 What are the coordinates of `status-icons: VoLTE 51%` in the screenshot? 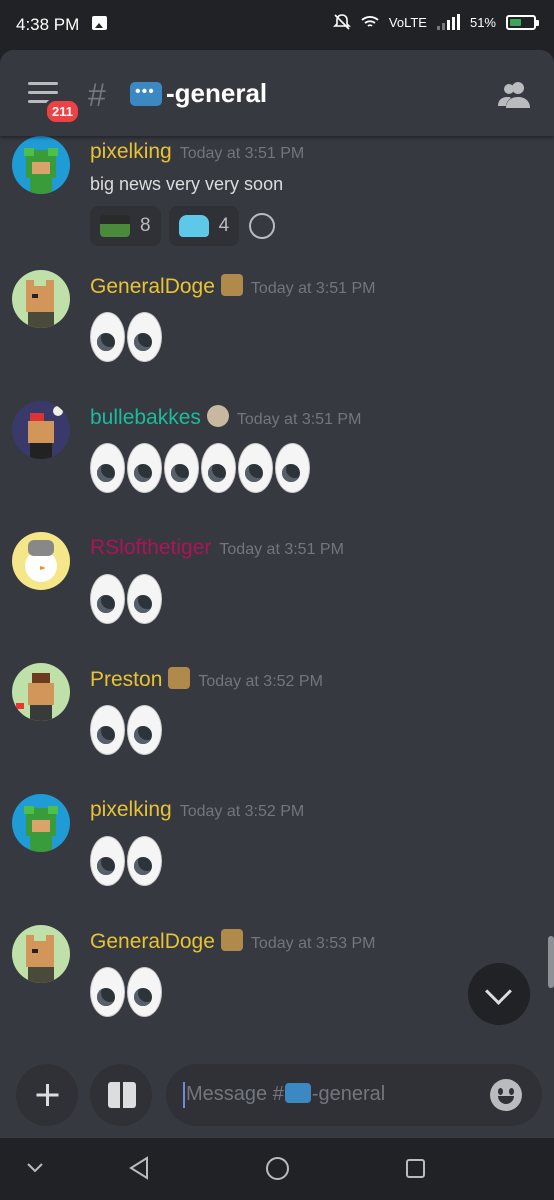 It's located at (435, 22).